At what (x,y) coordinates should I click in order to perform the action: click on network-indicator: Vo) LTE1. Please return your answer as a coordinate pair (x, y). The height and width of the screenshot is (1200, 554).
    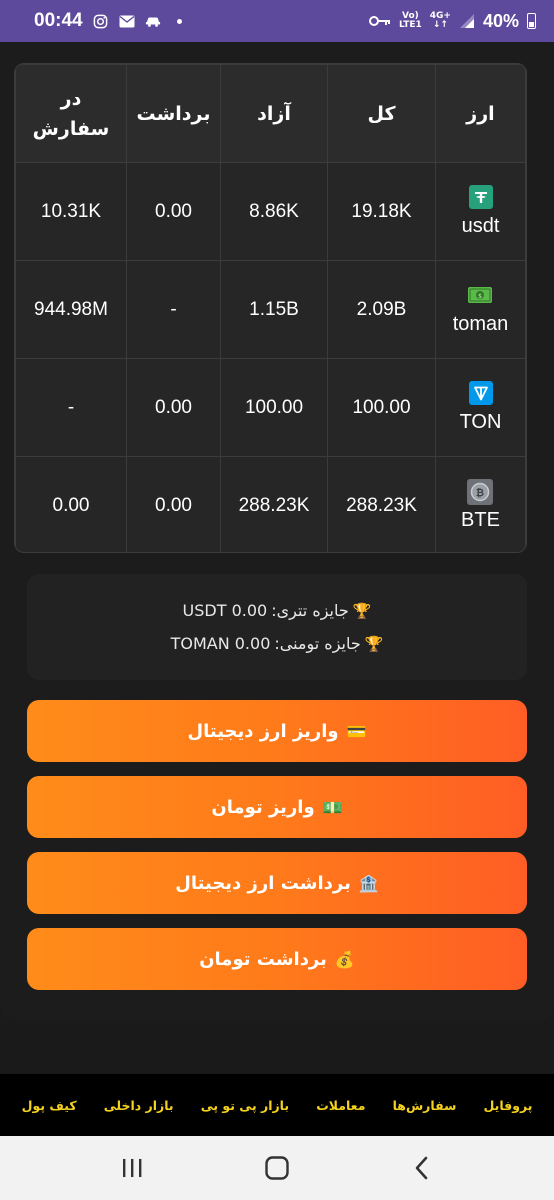
    Looking at the image, I should click on (410, 21).